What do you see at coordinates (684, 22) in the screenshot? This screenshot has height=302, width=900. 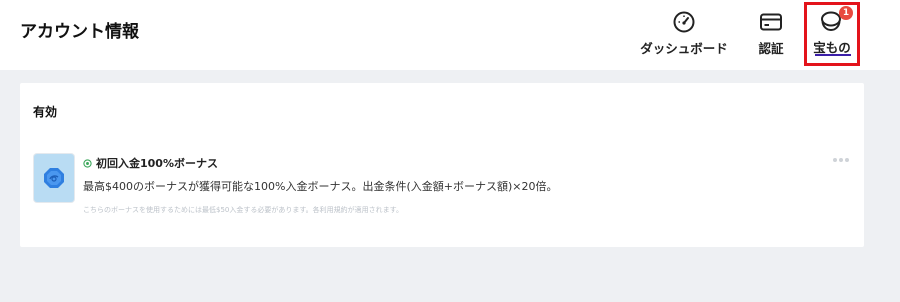 I see `speedometer-icon` at bounding box center [684, 22].